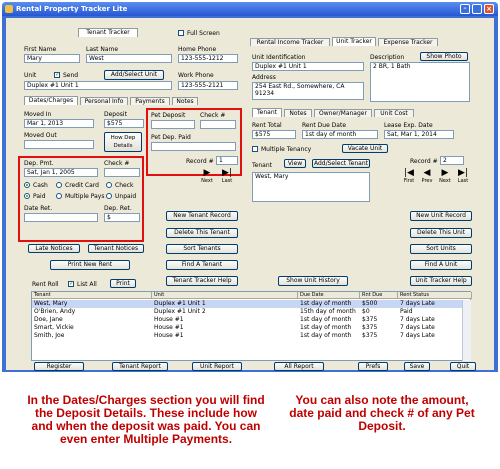 This screenshot has width=500, height=469. Describe the element at coordinates (420, 82) in the screenshot. I see `description-field: 2 BR, 1 Bath` at that location.